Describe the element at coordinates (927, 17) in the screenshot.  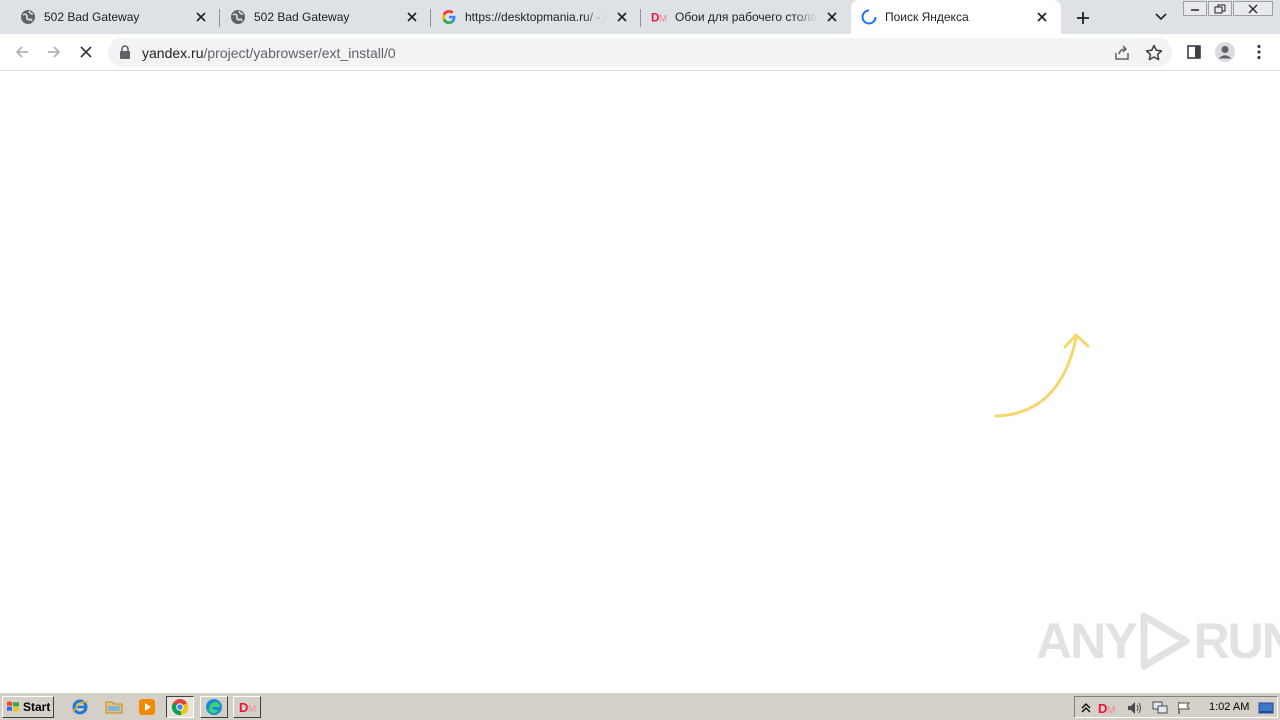
I see `tab-title: Поиск Яндекса` at that location.